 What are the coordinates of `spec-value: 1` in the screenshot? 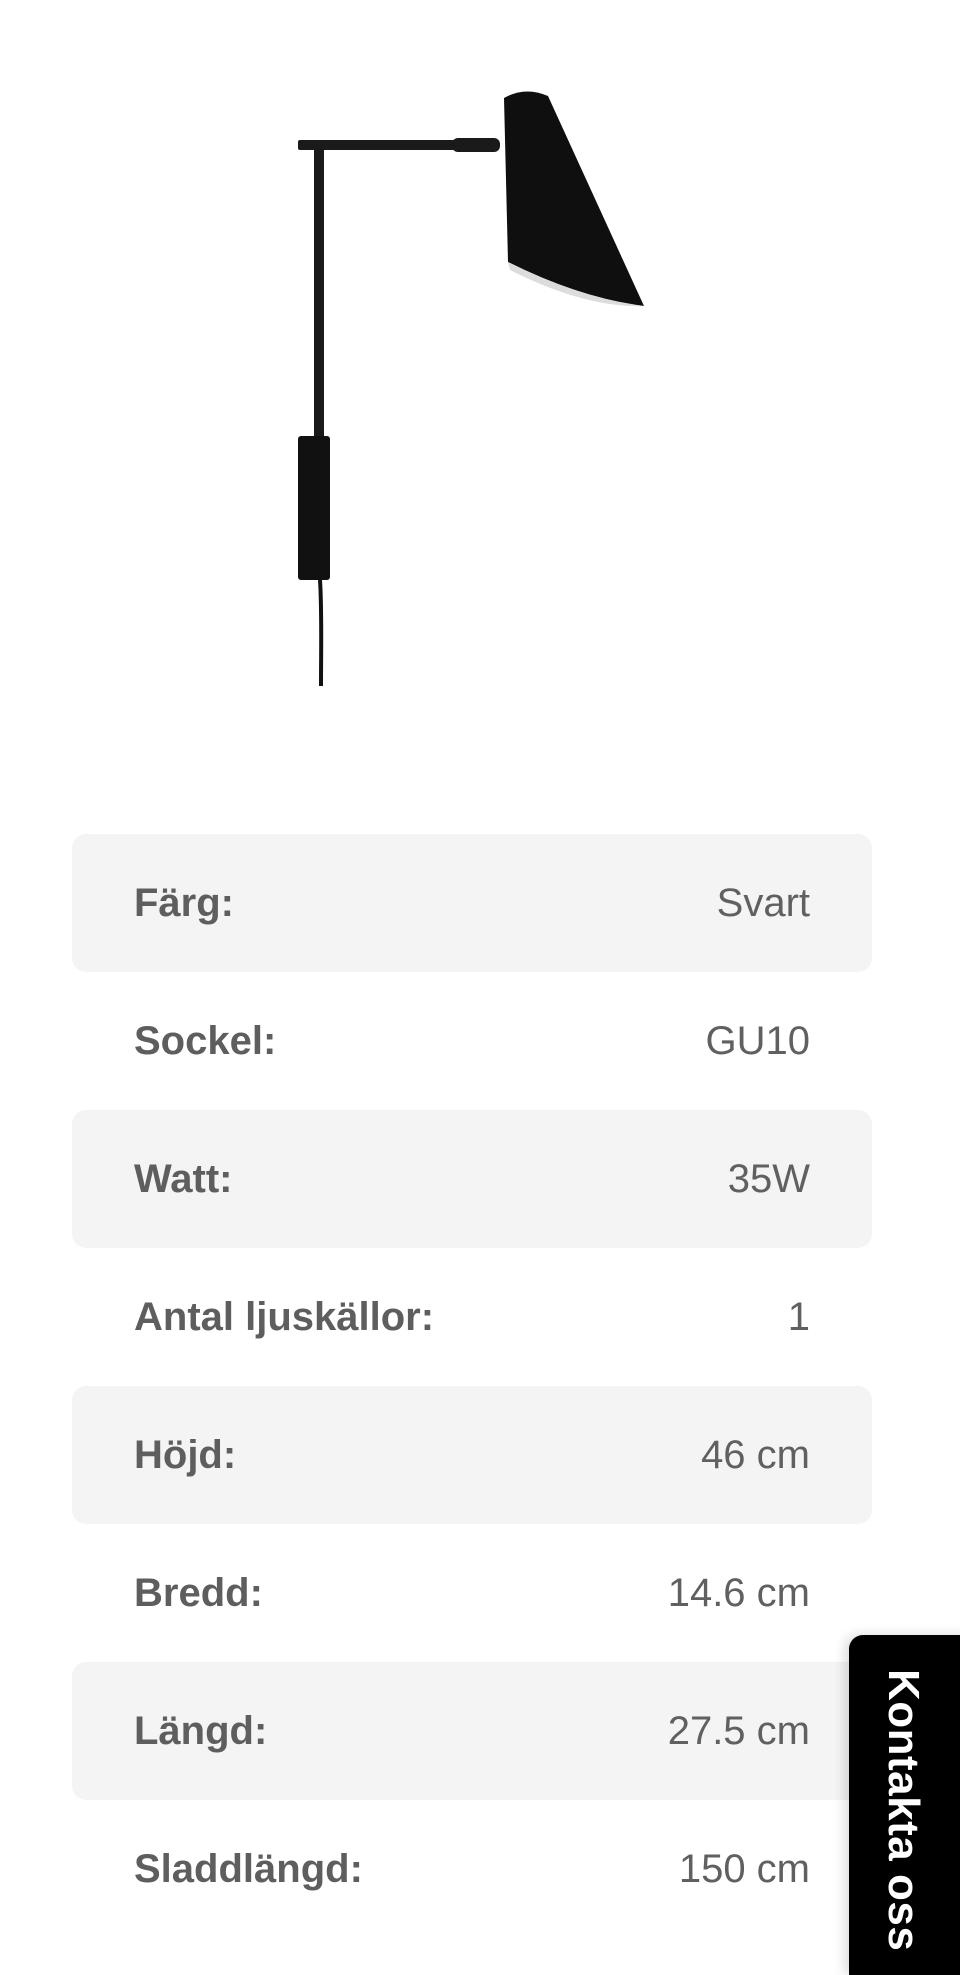 It's located at (798, 1316).